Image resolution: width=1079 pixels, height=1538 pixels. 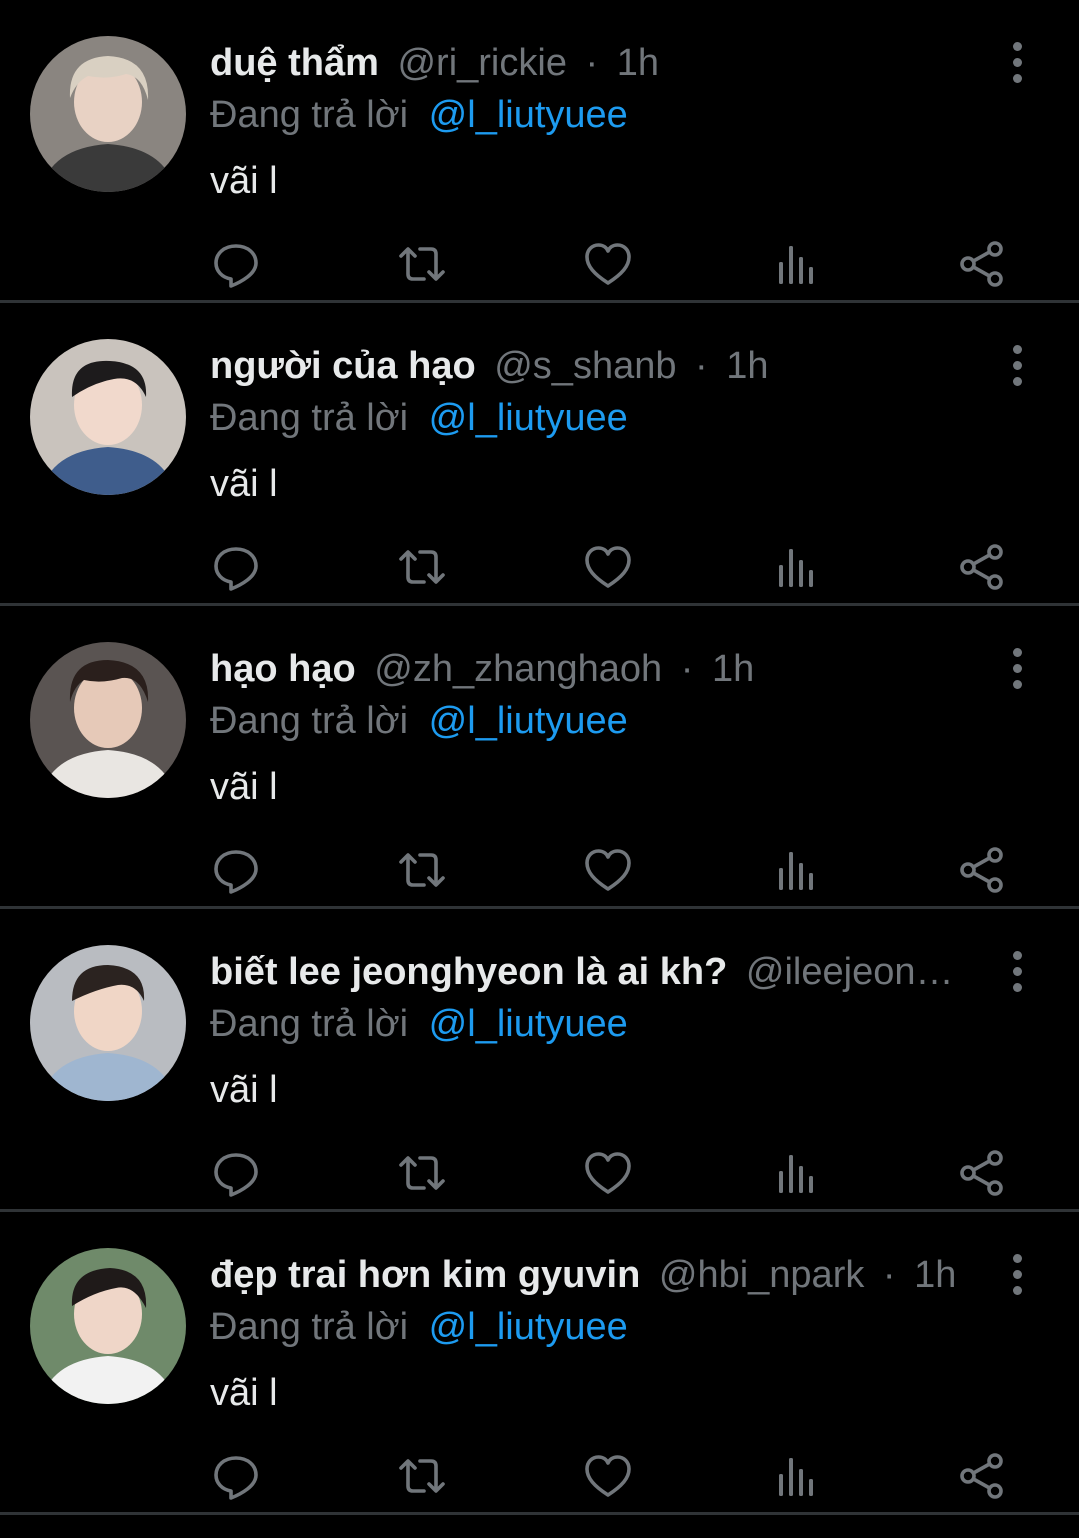 I want to click on tweet-header: người của hạo @s_shanb · 1h, so click(x=590, y=366).